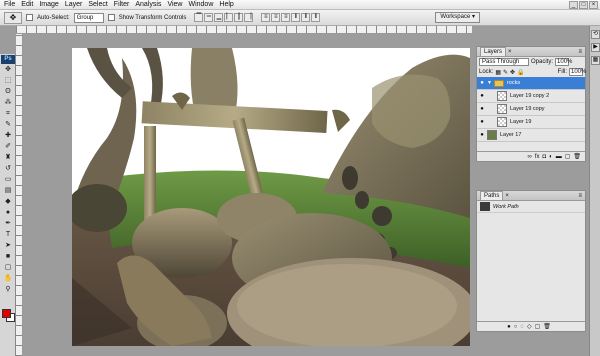 Image resolution: width=600 pixels, height=356 pixels. What do you see at coordinates (8, 235) in the screenshot?
I see `type-icon: T` at bounding box center [8, 235].